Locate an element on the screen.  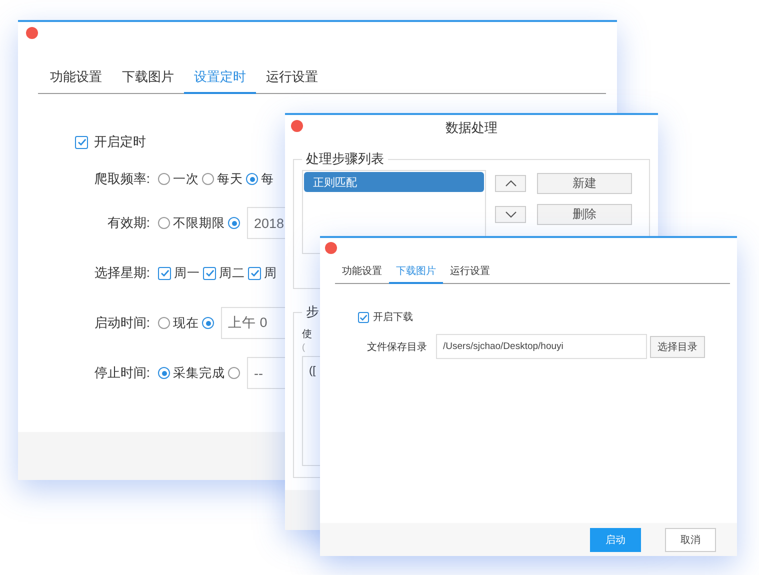
input-field: /Users/sjchao/Desktop/houyi is located at coordinates (541, 346).